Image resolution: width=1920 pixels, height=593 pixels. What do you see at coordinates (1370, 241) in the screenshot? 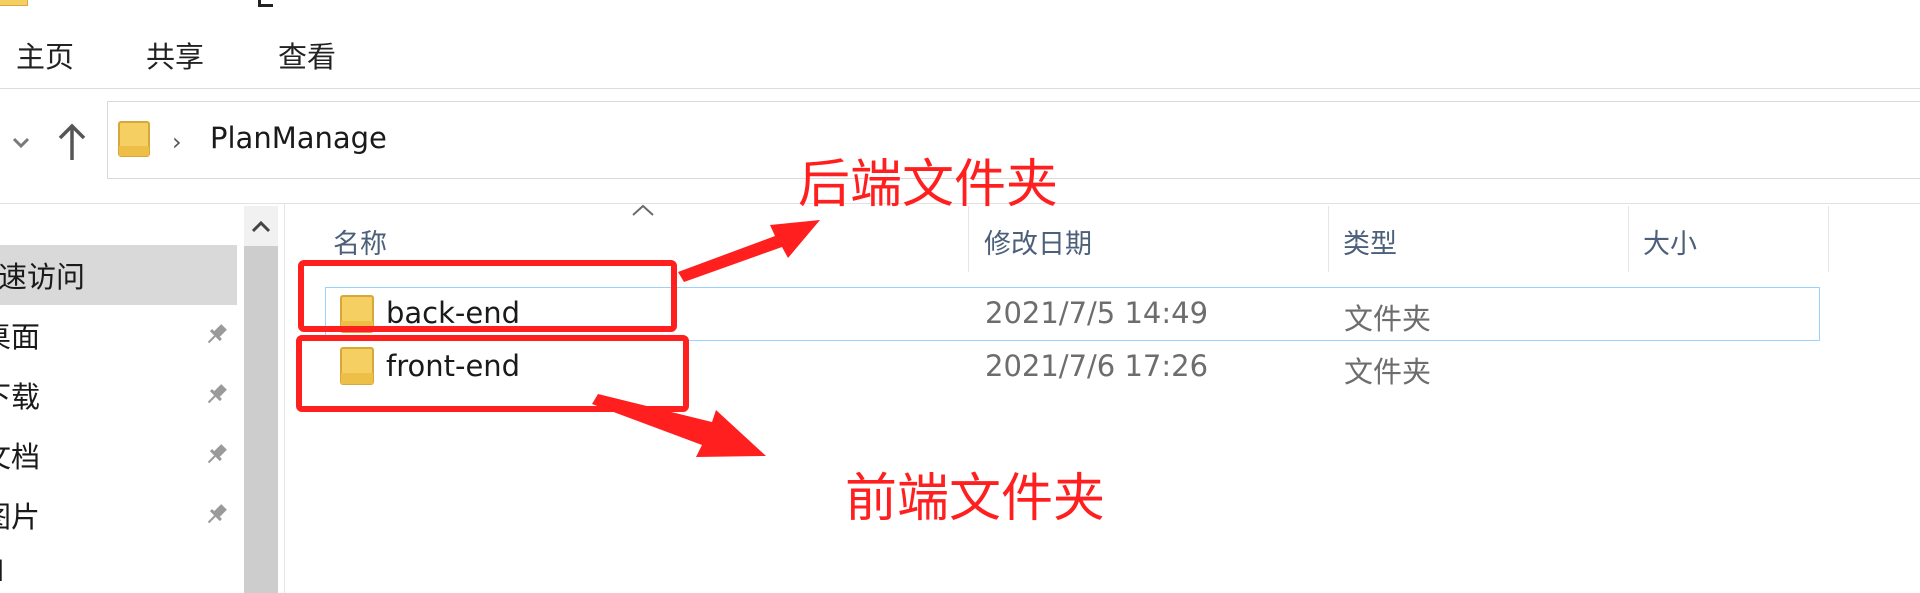
I see `column-header-type: 类型` at bounding box center [1370, 241].